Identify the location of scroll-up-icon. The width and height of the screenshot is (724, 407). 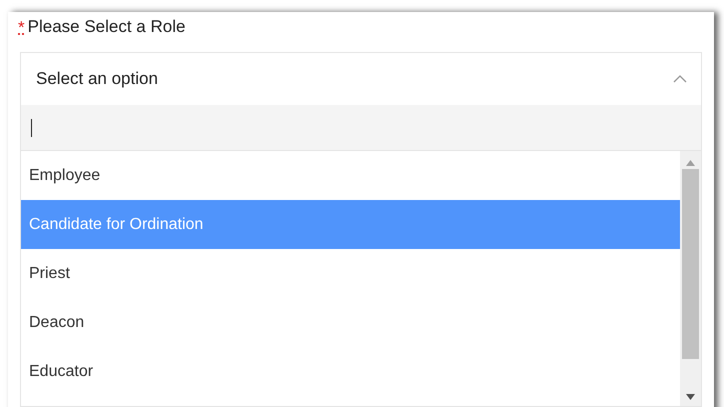
(690, 163).